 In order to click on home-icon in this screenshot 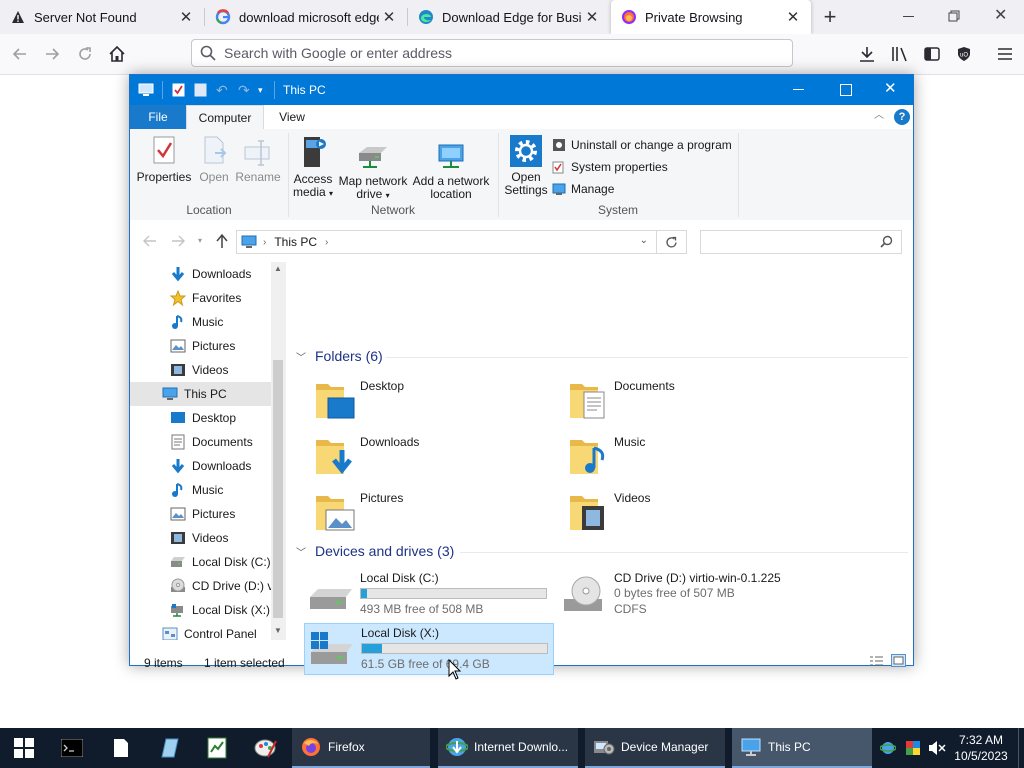, I will do `click(117, 54)`.